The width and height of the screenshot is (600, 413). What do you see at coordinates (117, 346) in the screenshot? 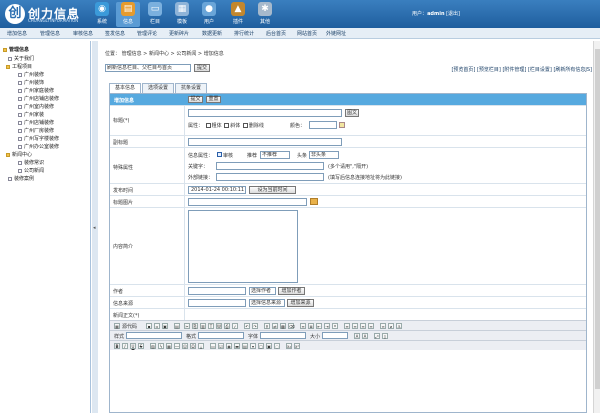
I see `bold-icon: B` at bounding box center [117, 346].